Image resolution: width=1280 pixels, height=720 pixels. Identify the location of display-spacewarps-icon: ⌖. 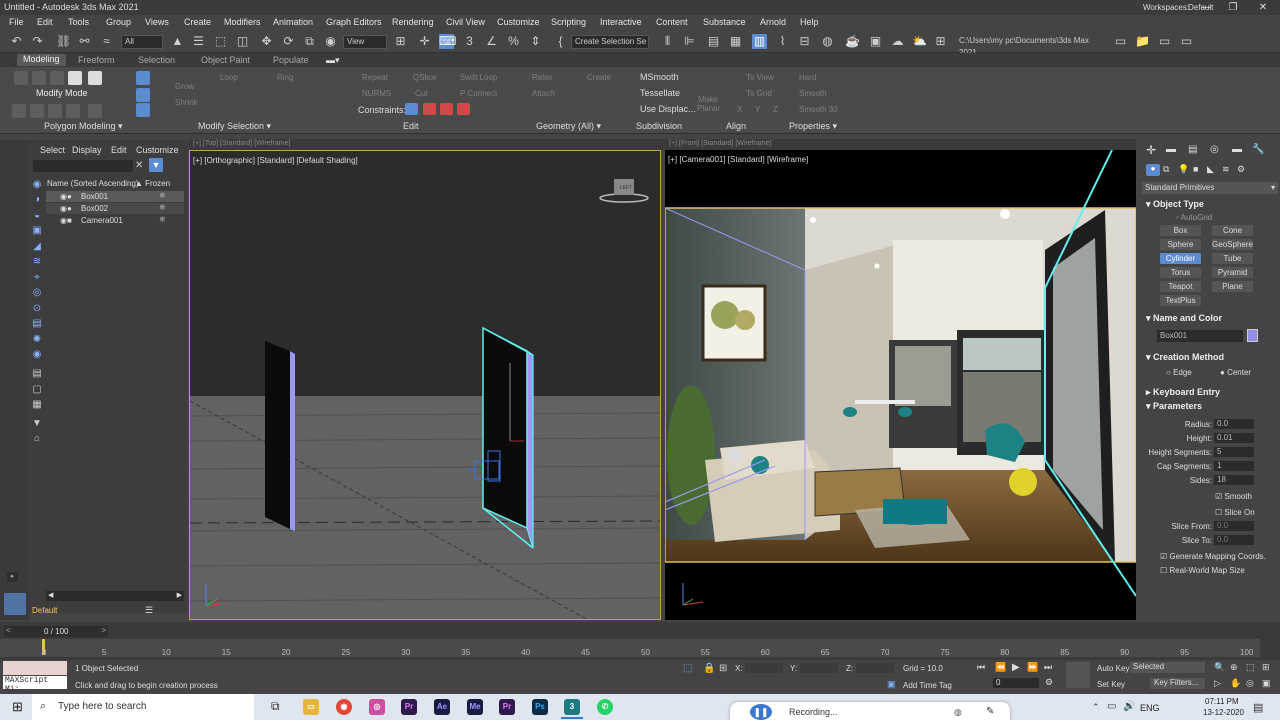
(37, 278).